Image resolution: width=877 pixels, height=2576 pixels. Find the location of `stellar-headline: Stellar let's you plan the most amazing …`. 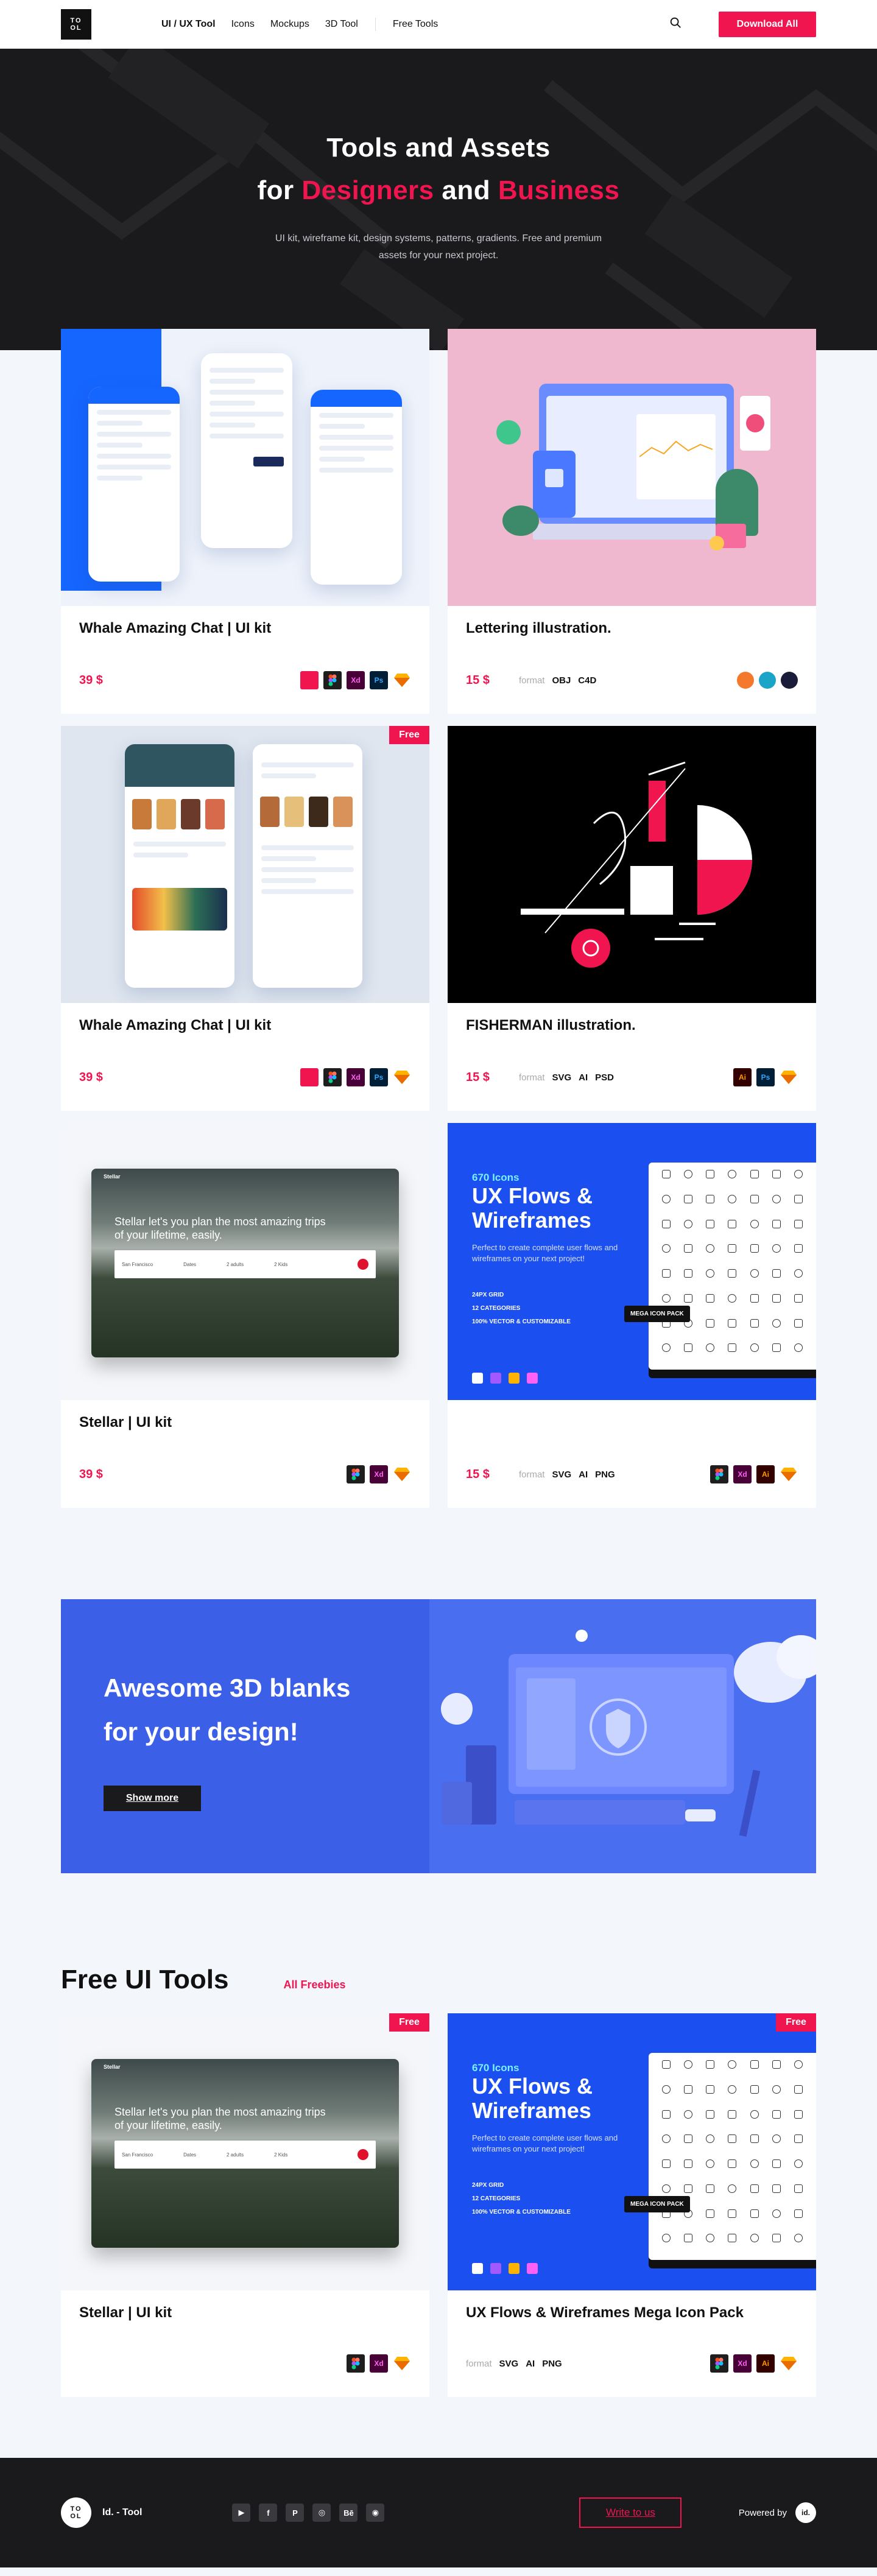

stellar-headline: Stellar let's you plan the most amazing … is located at coordinates (220, 2118).